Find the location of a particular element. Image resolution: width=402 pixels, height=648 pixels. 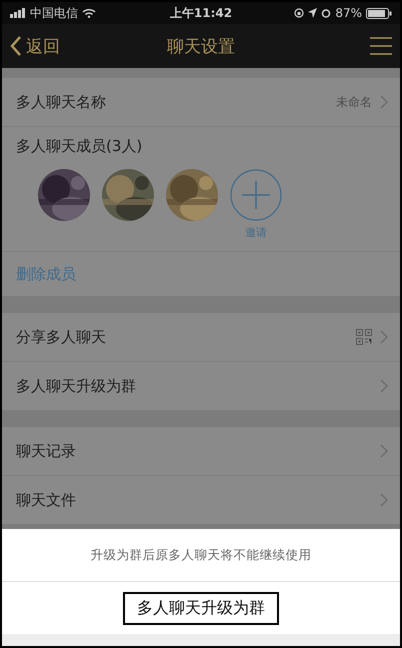

battery-percent: 87% is located at coordinates (348, 13).